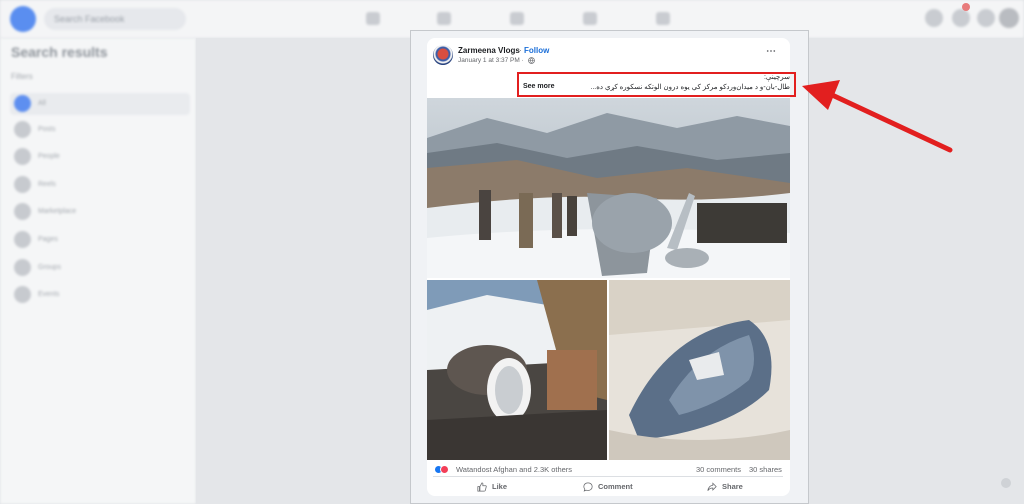  Describe the element at coordinates (22, 239) in the screenshot. I see `pages-icon` at that location.